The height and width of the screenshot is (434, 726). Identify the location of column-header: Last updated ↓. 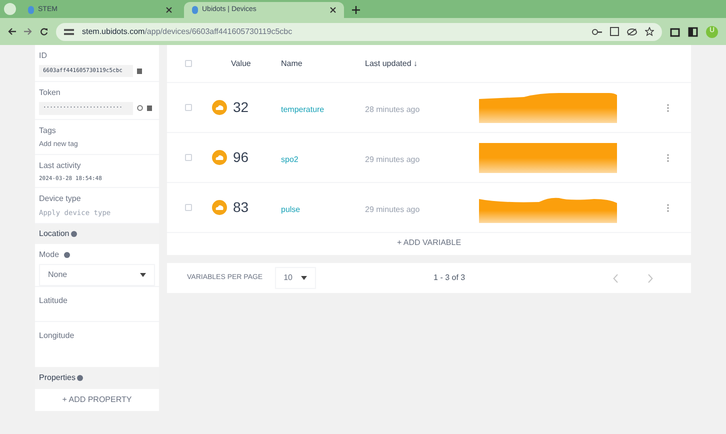
(391, 63).